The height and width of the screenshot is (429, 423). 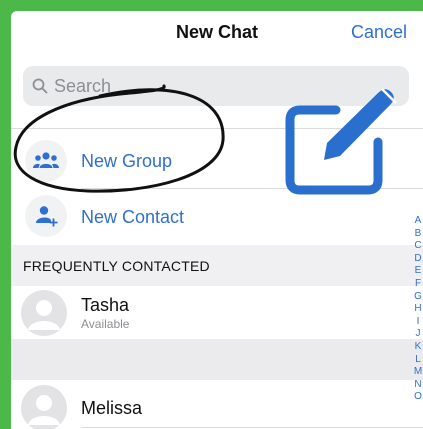 I want to click on index-letter: F, so click(x=417, y=284).